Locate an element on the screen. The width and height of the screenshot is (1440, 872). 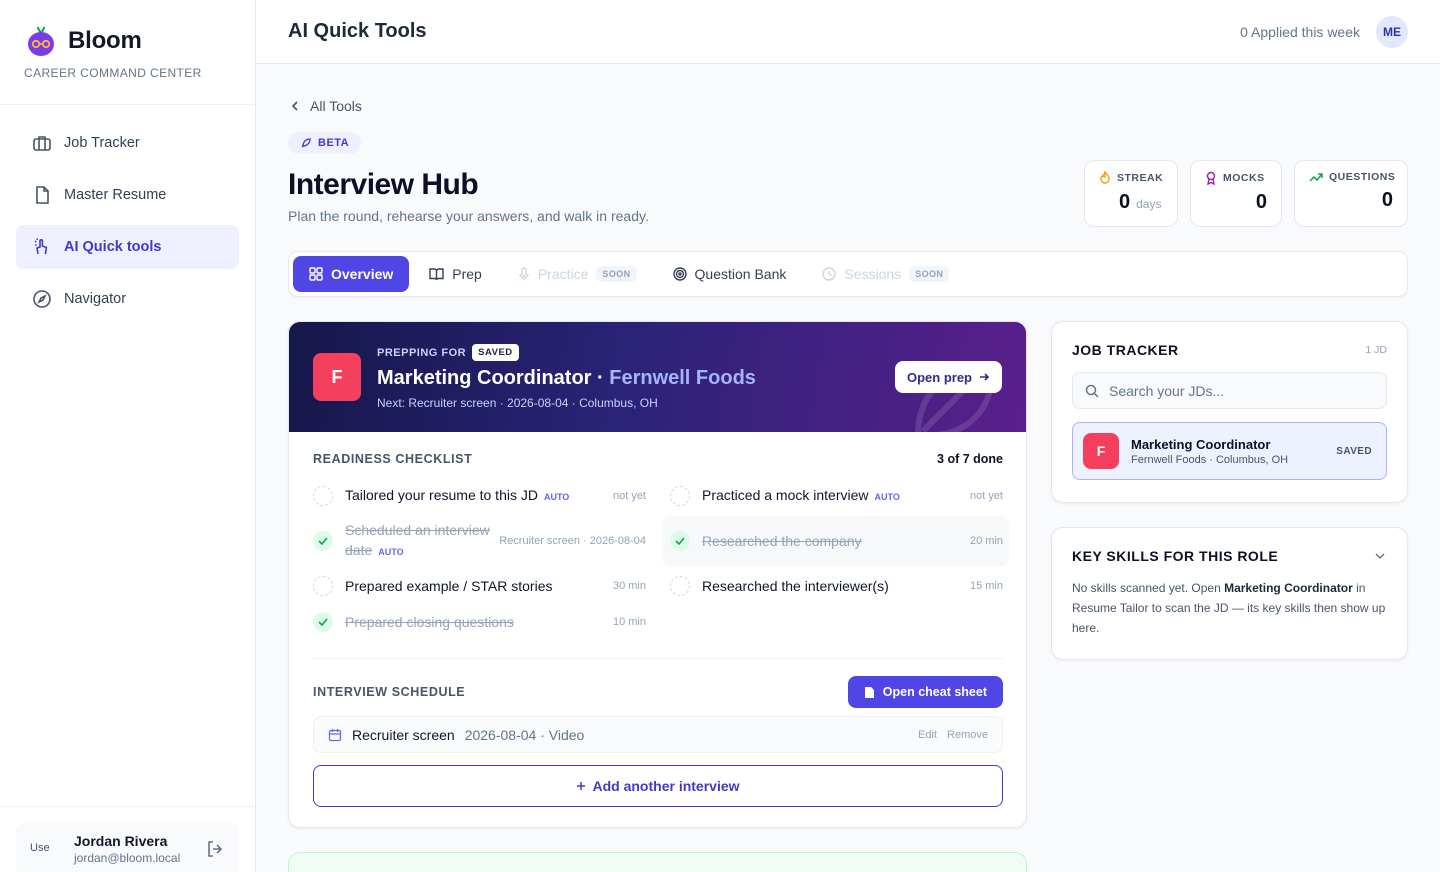
sidebar-item-label: Job Tracker is located at coordinates (102, 143).